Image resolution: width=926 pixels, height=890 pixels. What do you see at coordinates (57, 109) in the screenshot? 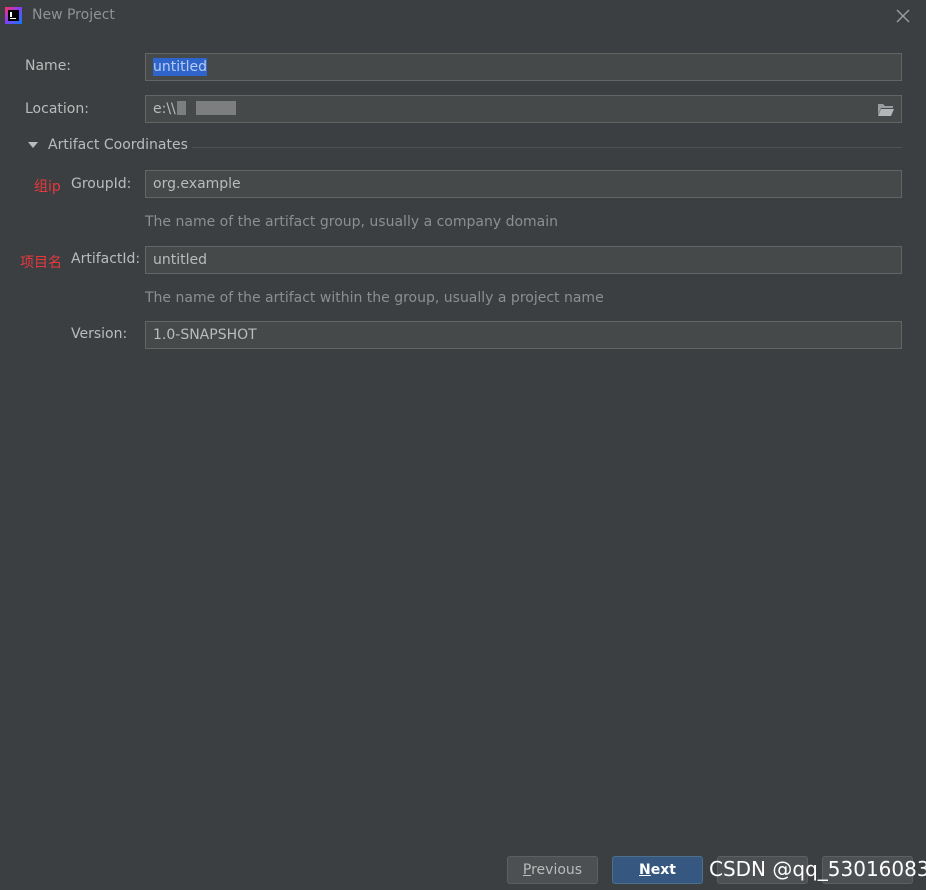
I see `location-label: Location:` at bounding box center [57, 109].